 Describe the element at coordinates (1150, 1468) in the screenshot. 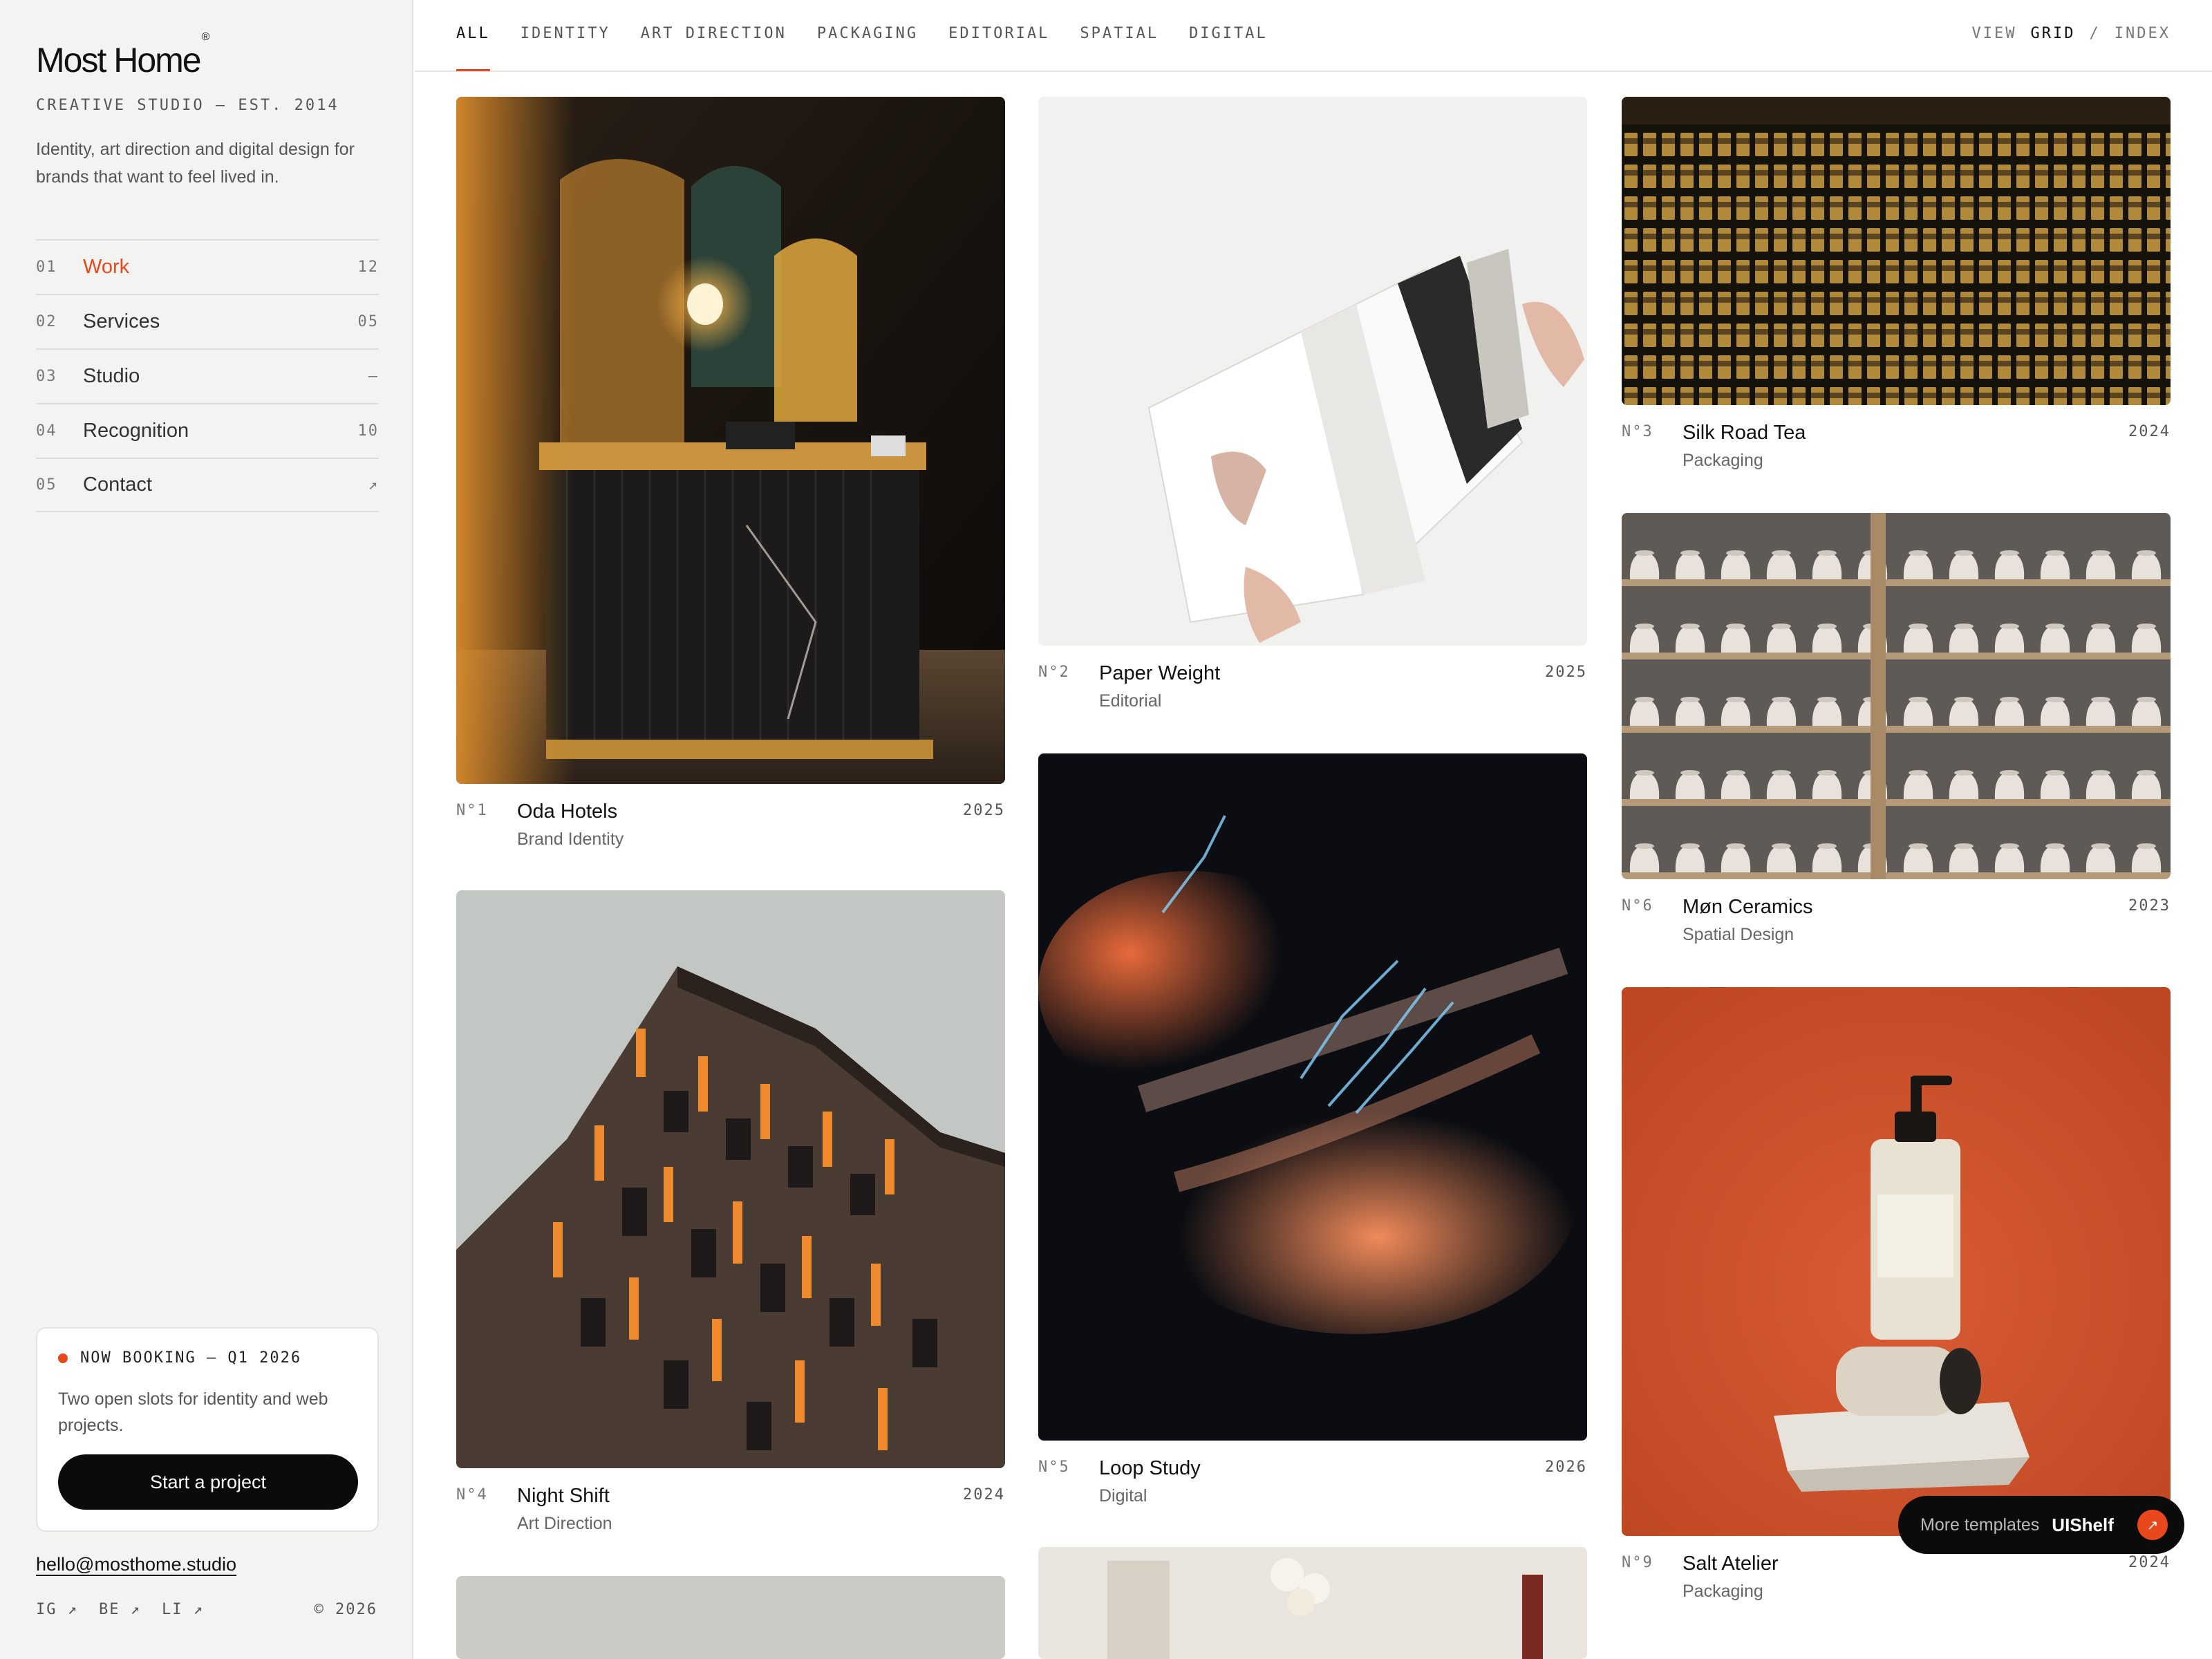

I see `project-title: Loop Study` at that location.